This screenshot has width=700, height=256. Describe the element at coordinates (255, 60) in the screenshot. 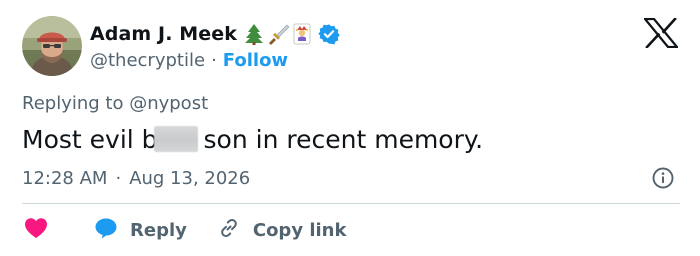

I see `follow-button: Follow` at that location.